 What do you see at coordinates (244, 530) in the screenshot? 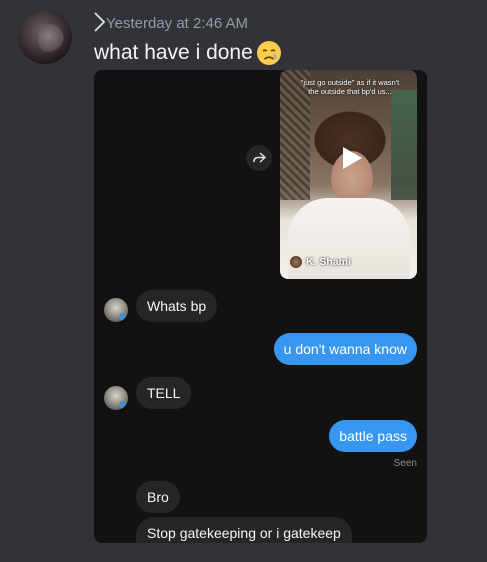
I see `received-message: Stop gatekeeping or i gatekeep` at bounding box center [244, 530].